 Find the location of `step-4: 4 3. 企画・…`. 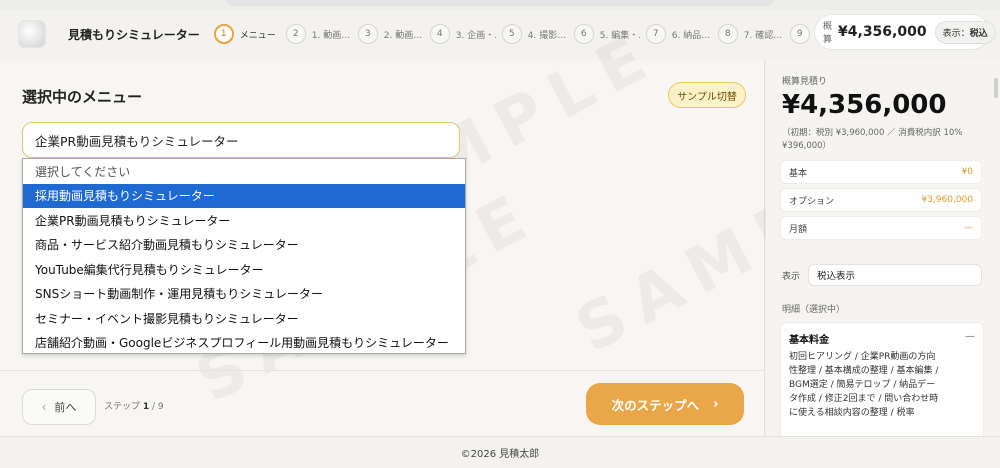

step-4: 4 3. 企画・… is located at coordinates (462, 34).